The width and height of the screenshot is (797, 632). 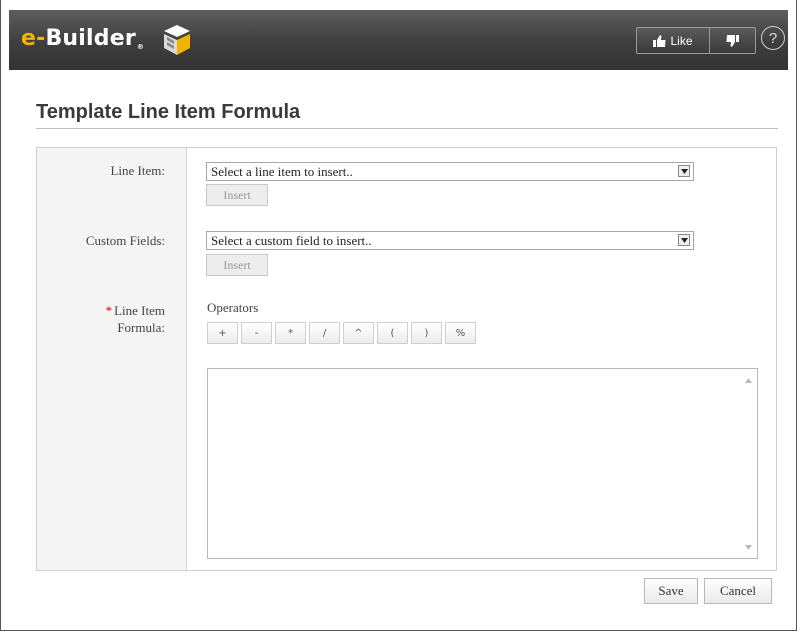 What do you see at coordinates (290, 333) in the screenshot?
I see `operator-multiply-button: *` at bounding box center [290, 333].